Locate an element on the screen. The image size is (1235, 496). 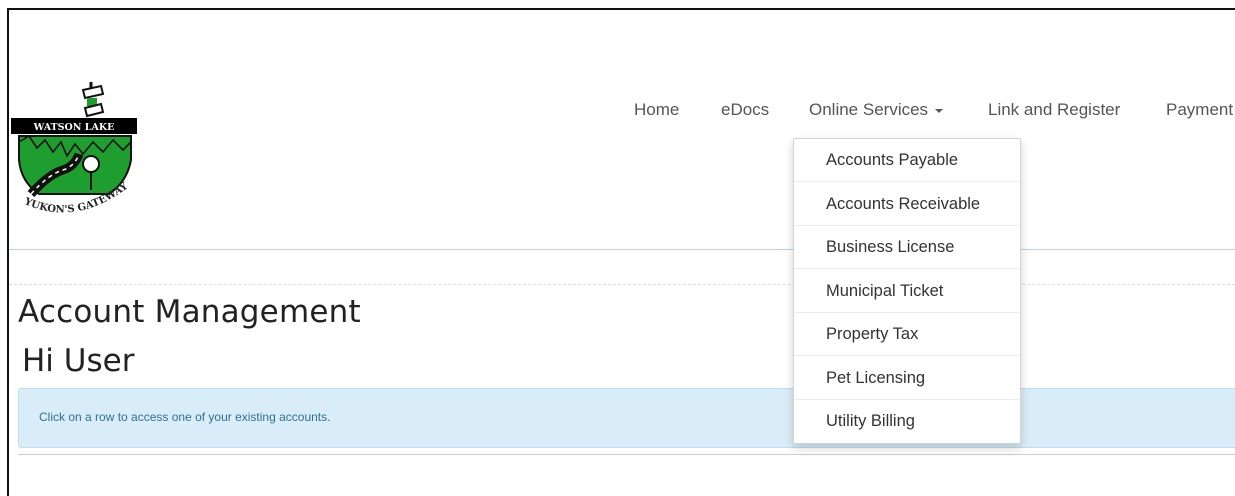
dropdown-item-business-license: Business License is located at coordinates (907, 247).